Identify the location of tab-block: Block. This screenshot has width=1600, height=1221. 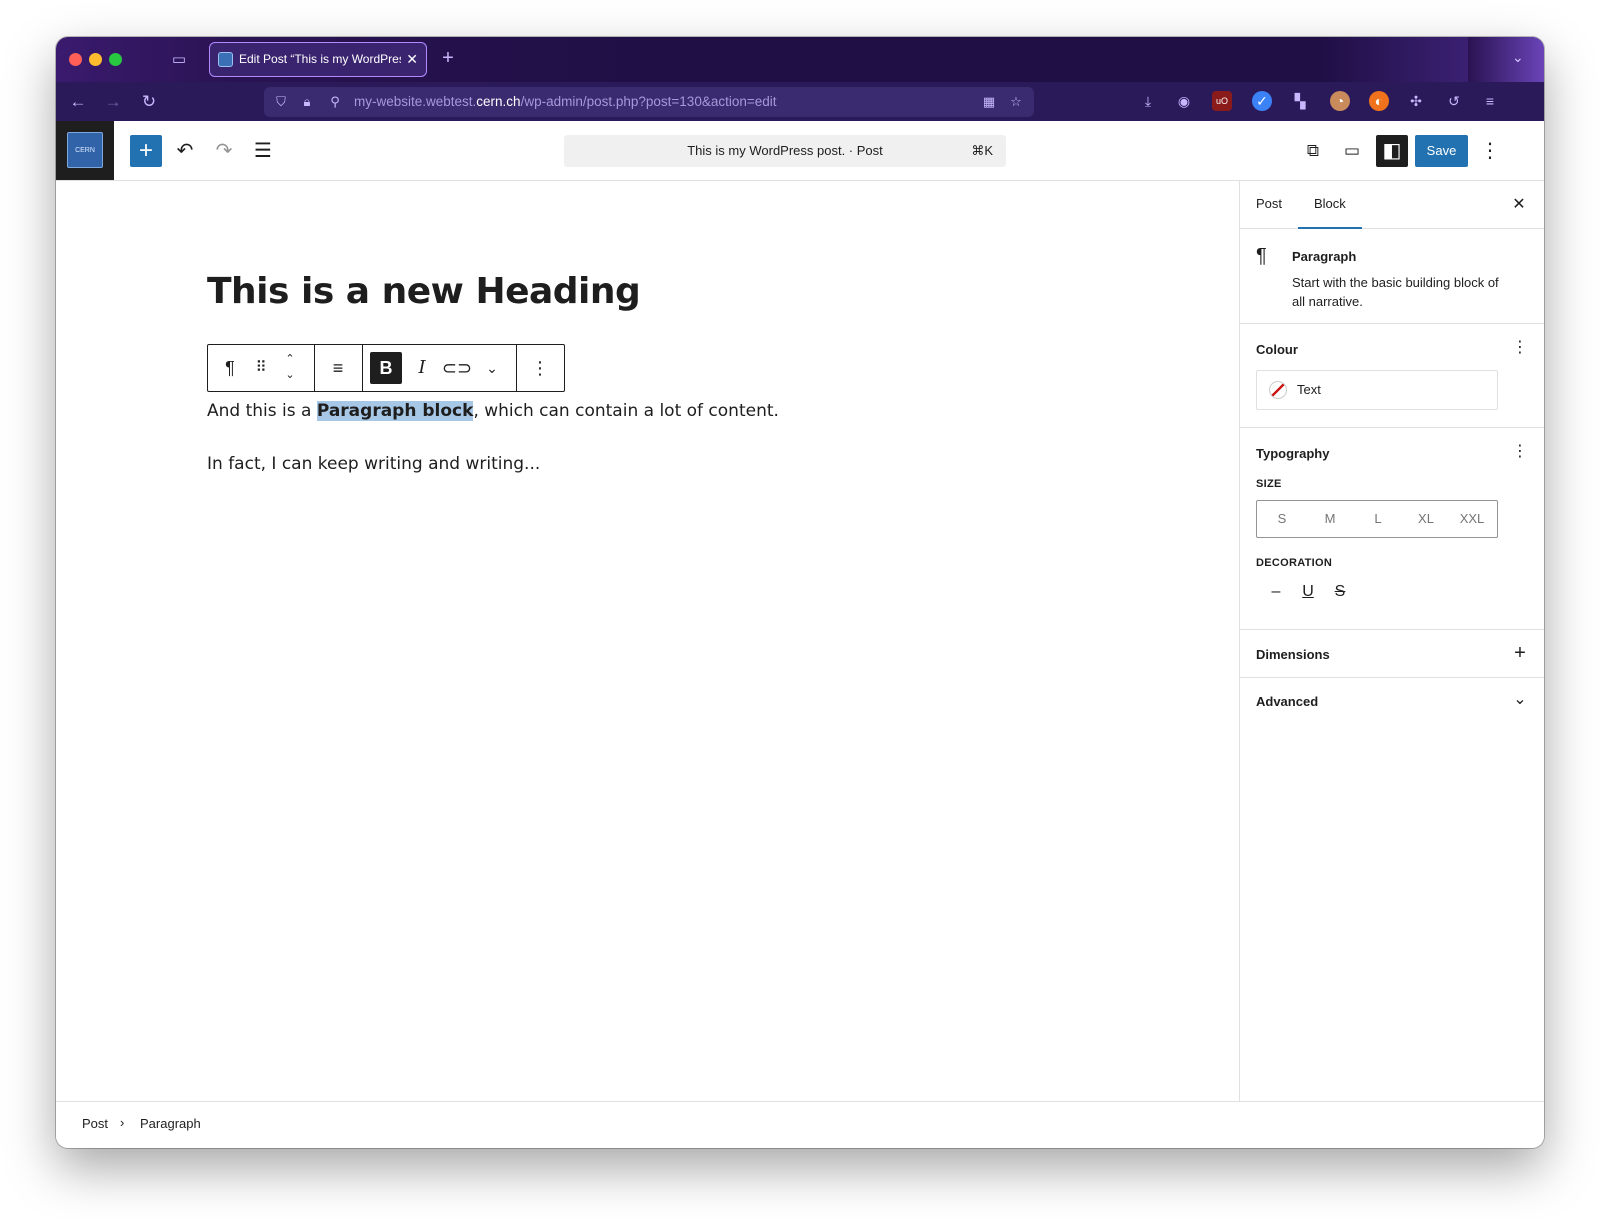
(1330, 205).